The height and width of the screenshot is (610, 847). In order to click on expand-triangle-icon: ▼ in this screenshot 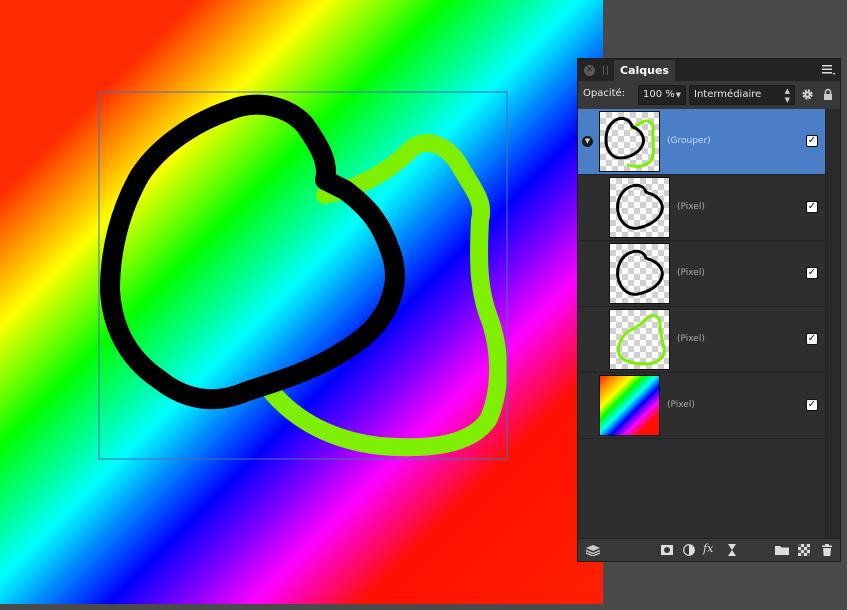, I will do `click(587, 141)`.